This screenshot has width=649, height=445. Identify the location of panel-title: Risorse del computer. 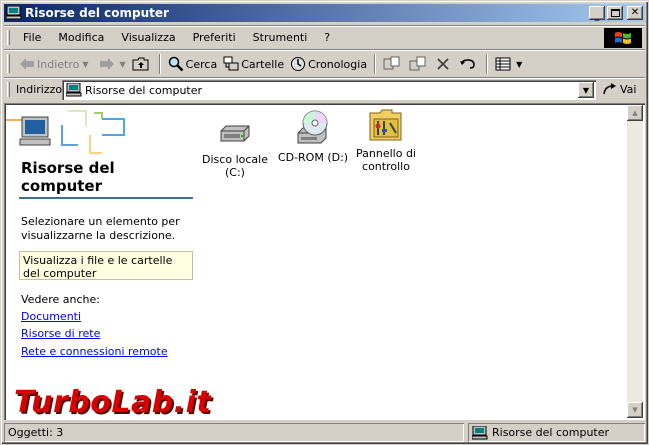
(68, 177).